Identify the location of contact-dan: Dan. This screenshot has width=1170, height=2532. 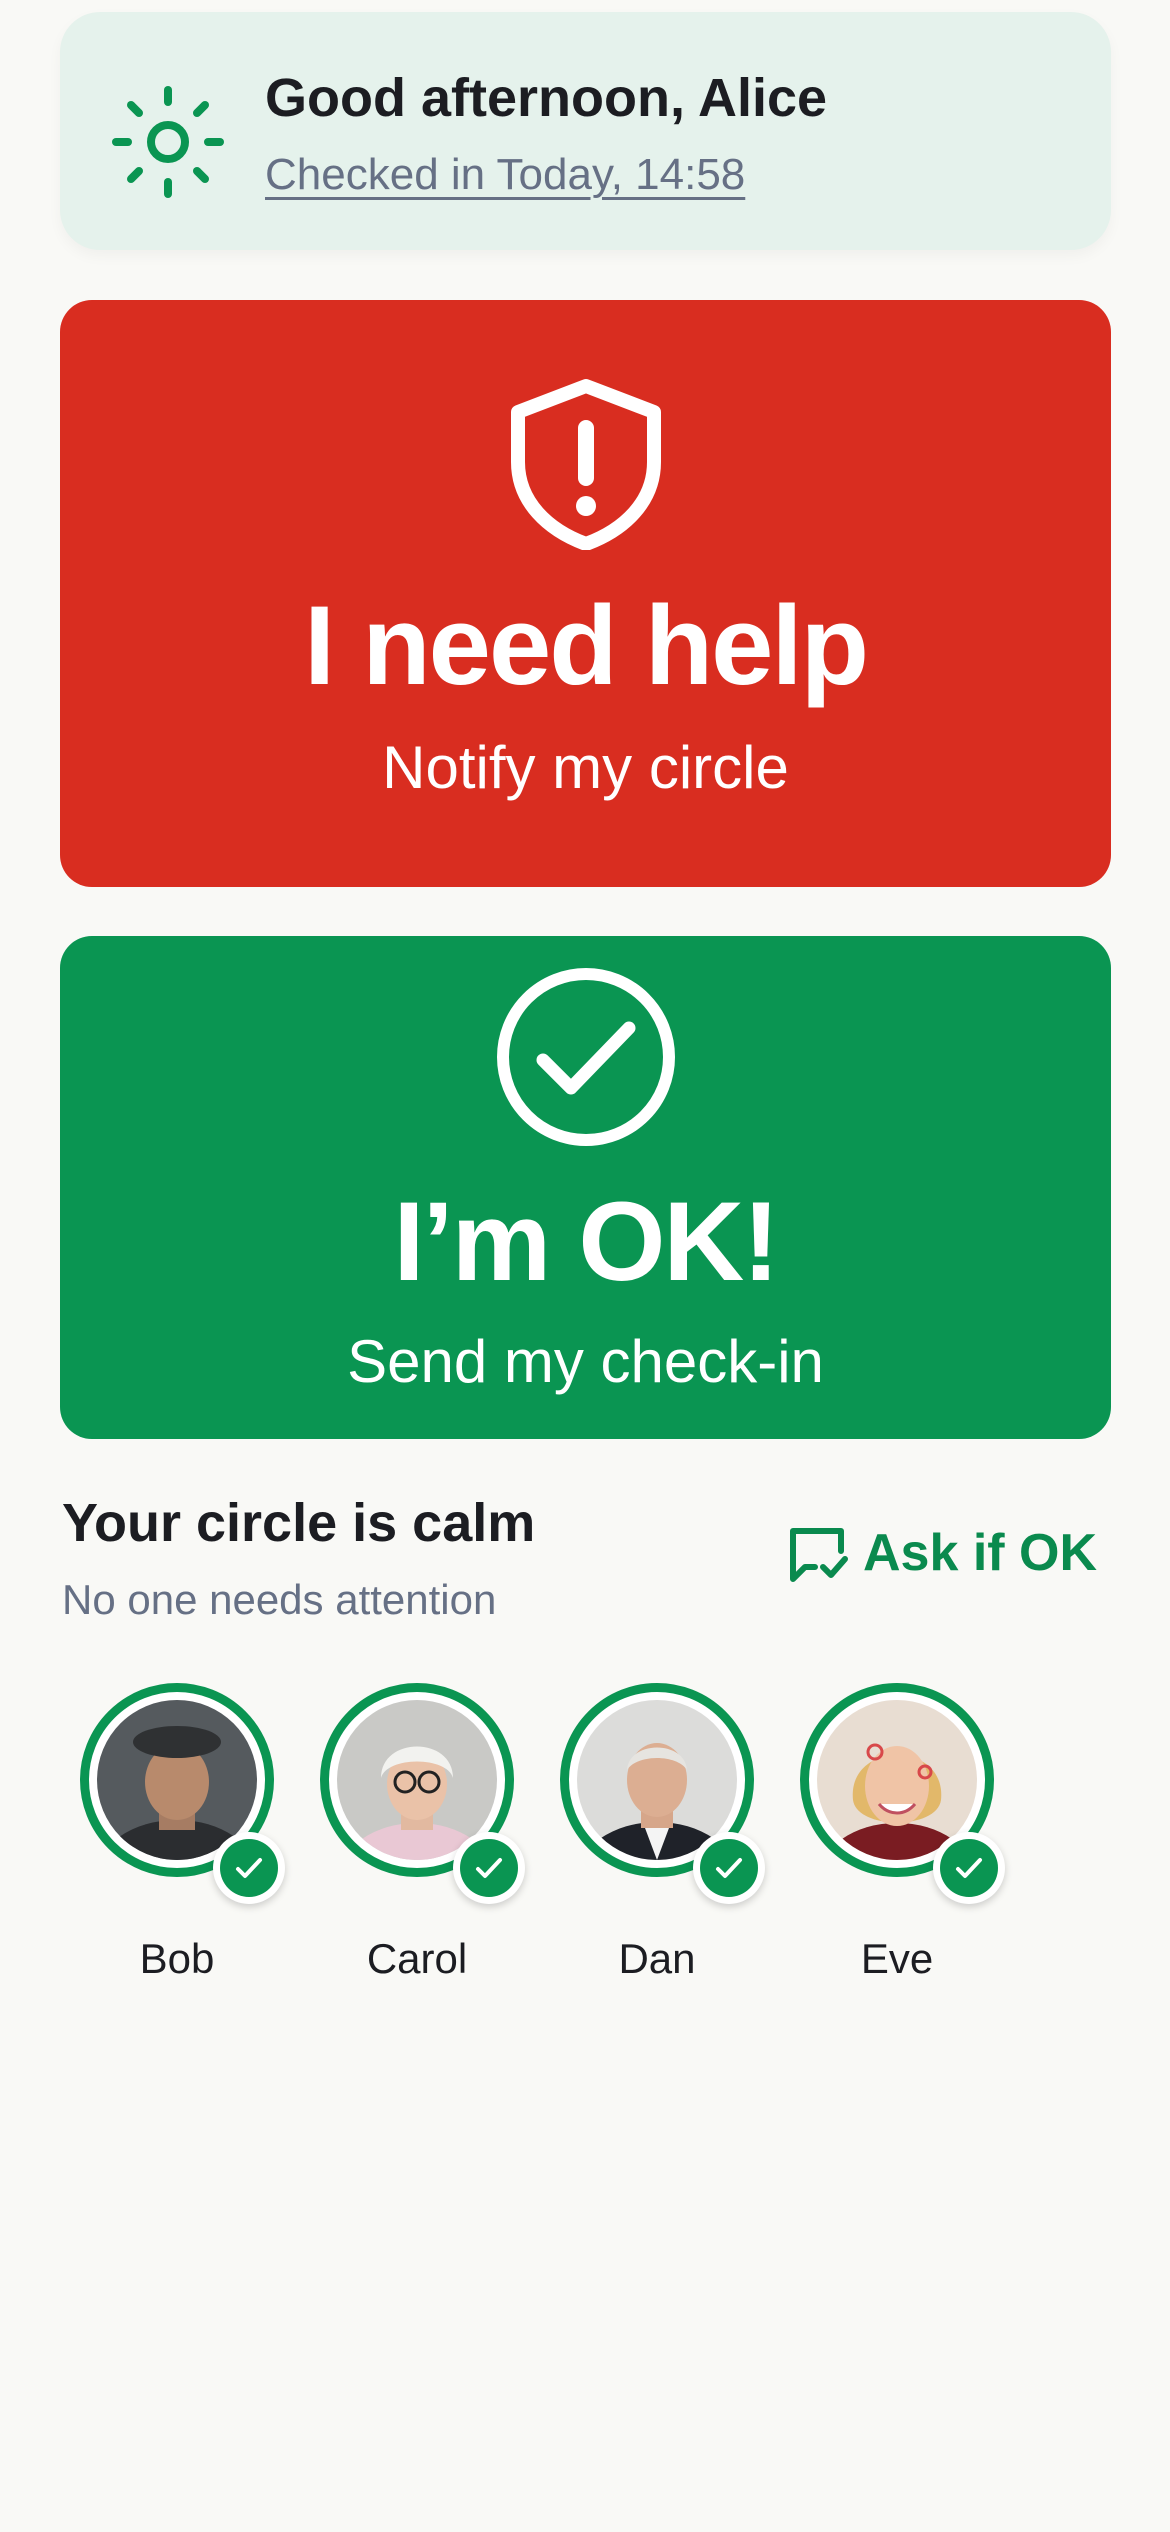
(670, 1838).